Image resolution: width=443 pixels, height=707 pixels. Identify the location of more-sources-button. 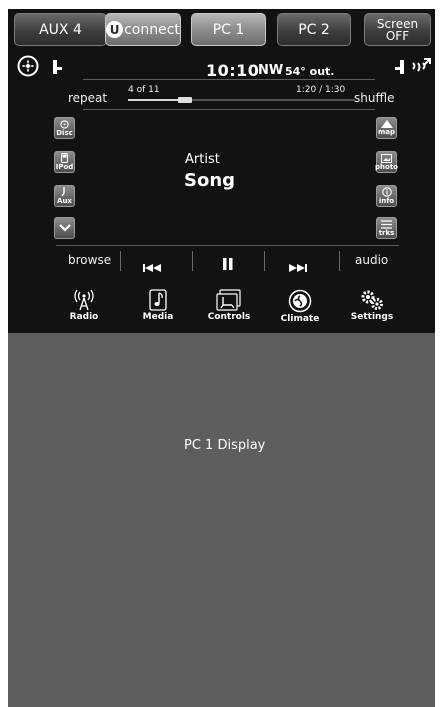
(64, 228).